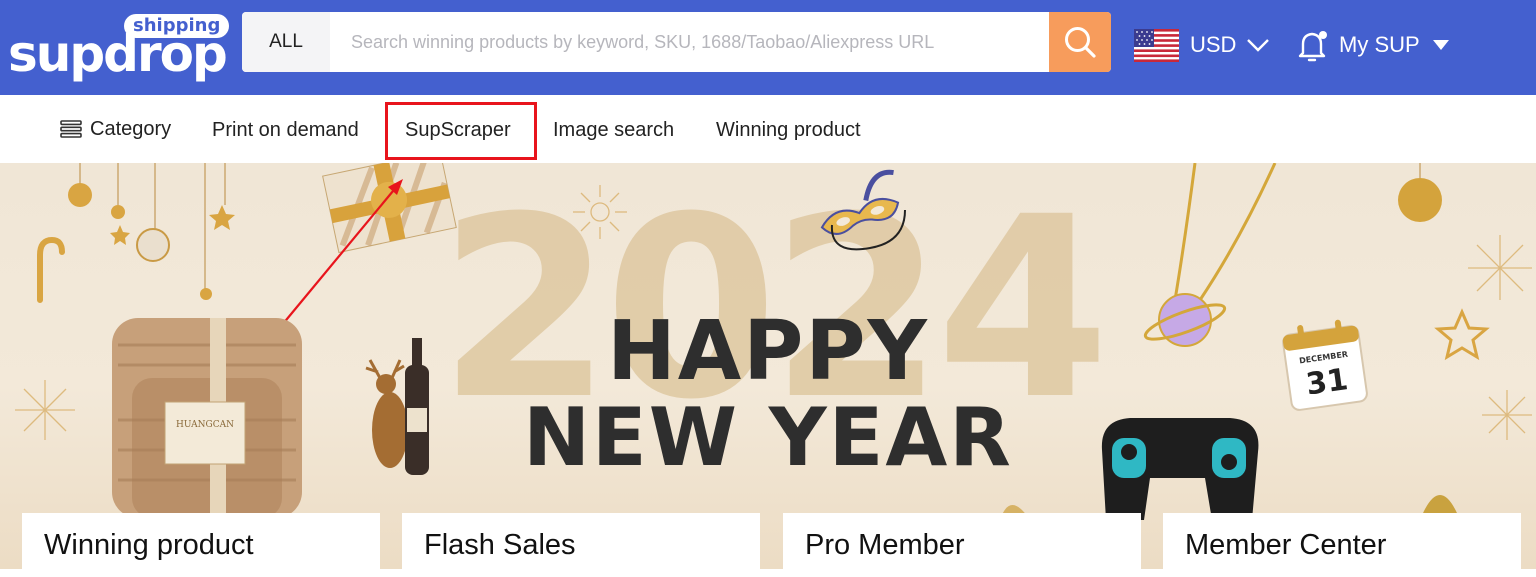 Image resolution: width=1536 pixels, height=577 pixels. Describe the element at coordinates (1379, 44) in the screenshot. I see `account-label: My SUP` at that location.